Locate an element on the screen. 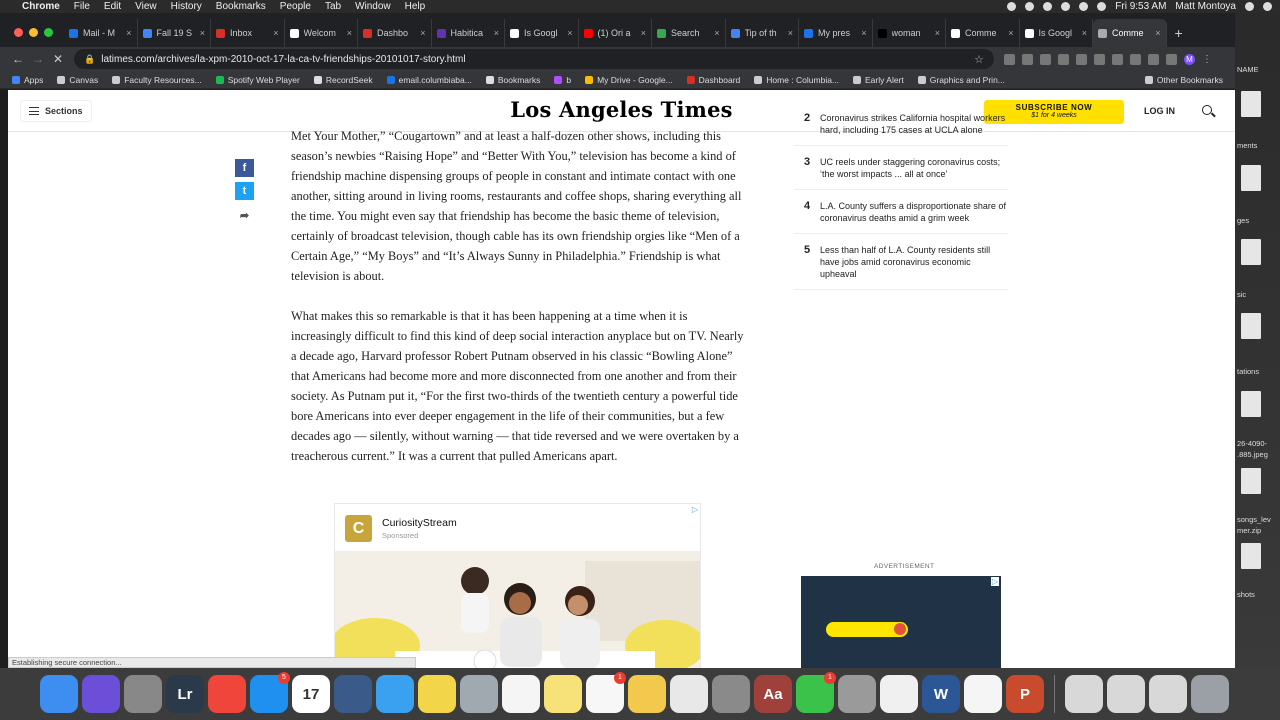 The height and width of the screenshot is (720, 1280). preview-icon is located at coordinates (479, 694).